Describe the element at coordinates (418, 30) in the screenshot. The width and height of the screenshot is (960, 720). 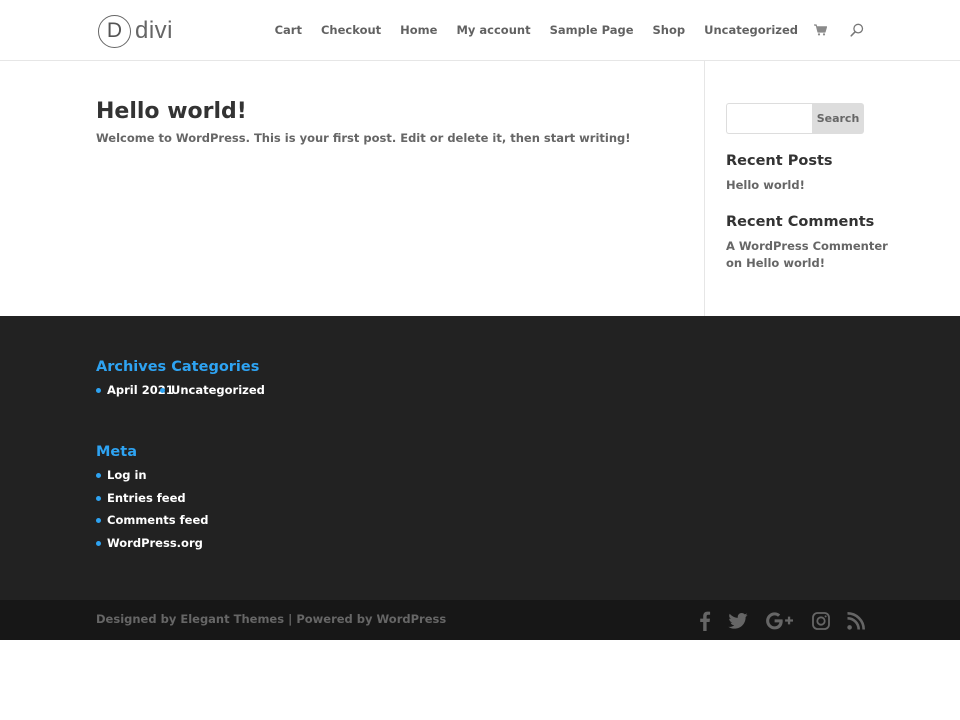
I see `nav-link-home: Home` at that location.